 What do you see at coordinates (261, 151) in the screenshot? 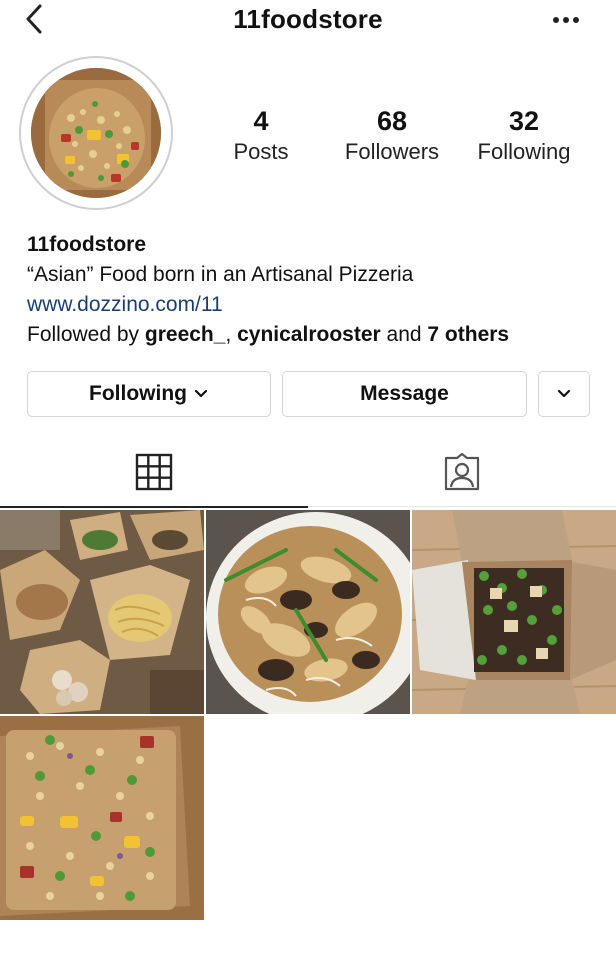
I see `posts-label: Posts` at bounding box center [261, 151].